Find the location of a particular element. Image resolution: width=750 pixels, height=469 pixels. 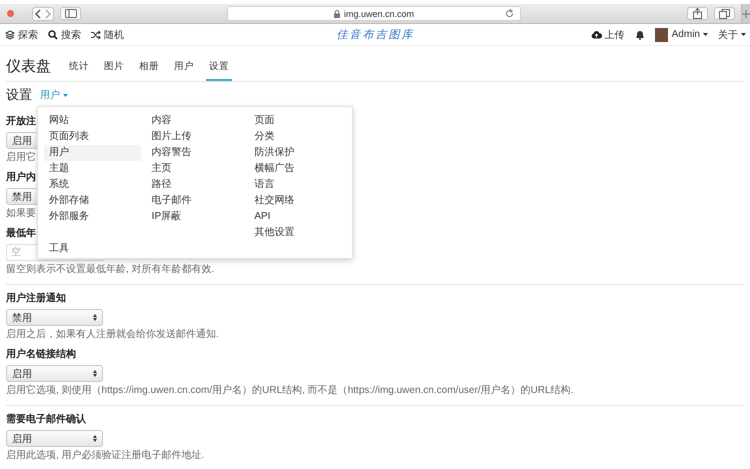

cloud-upload-icon is located at coordinates (596, 34).